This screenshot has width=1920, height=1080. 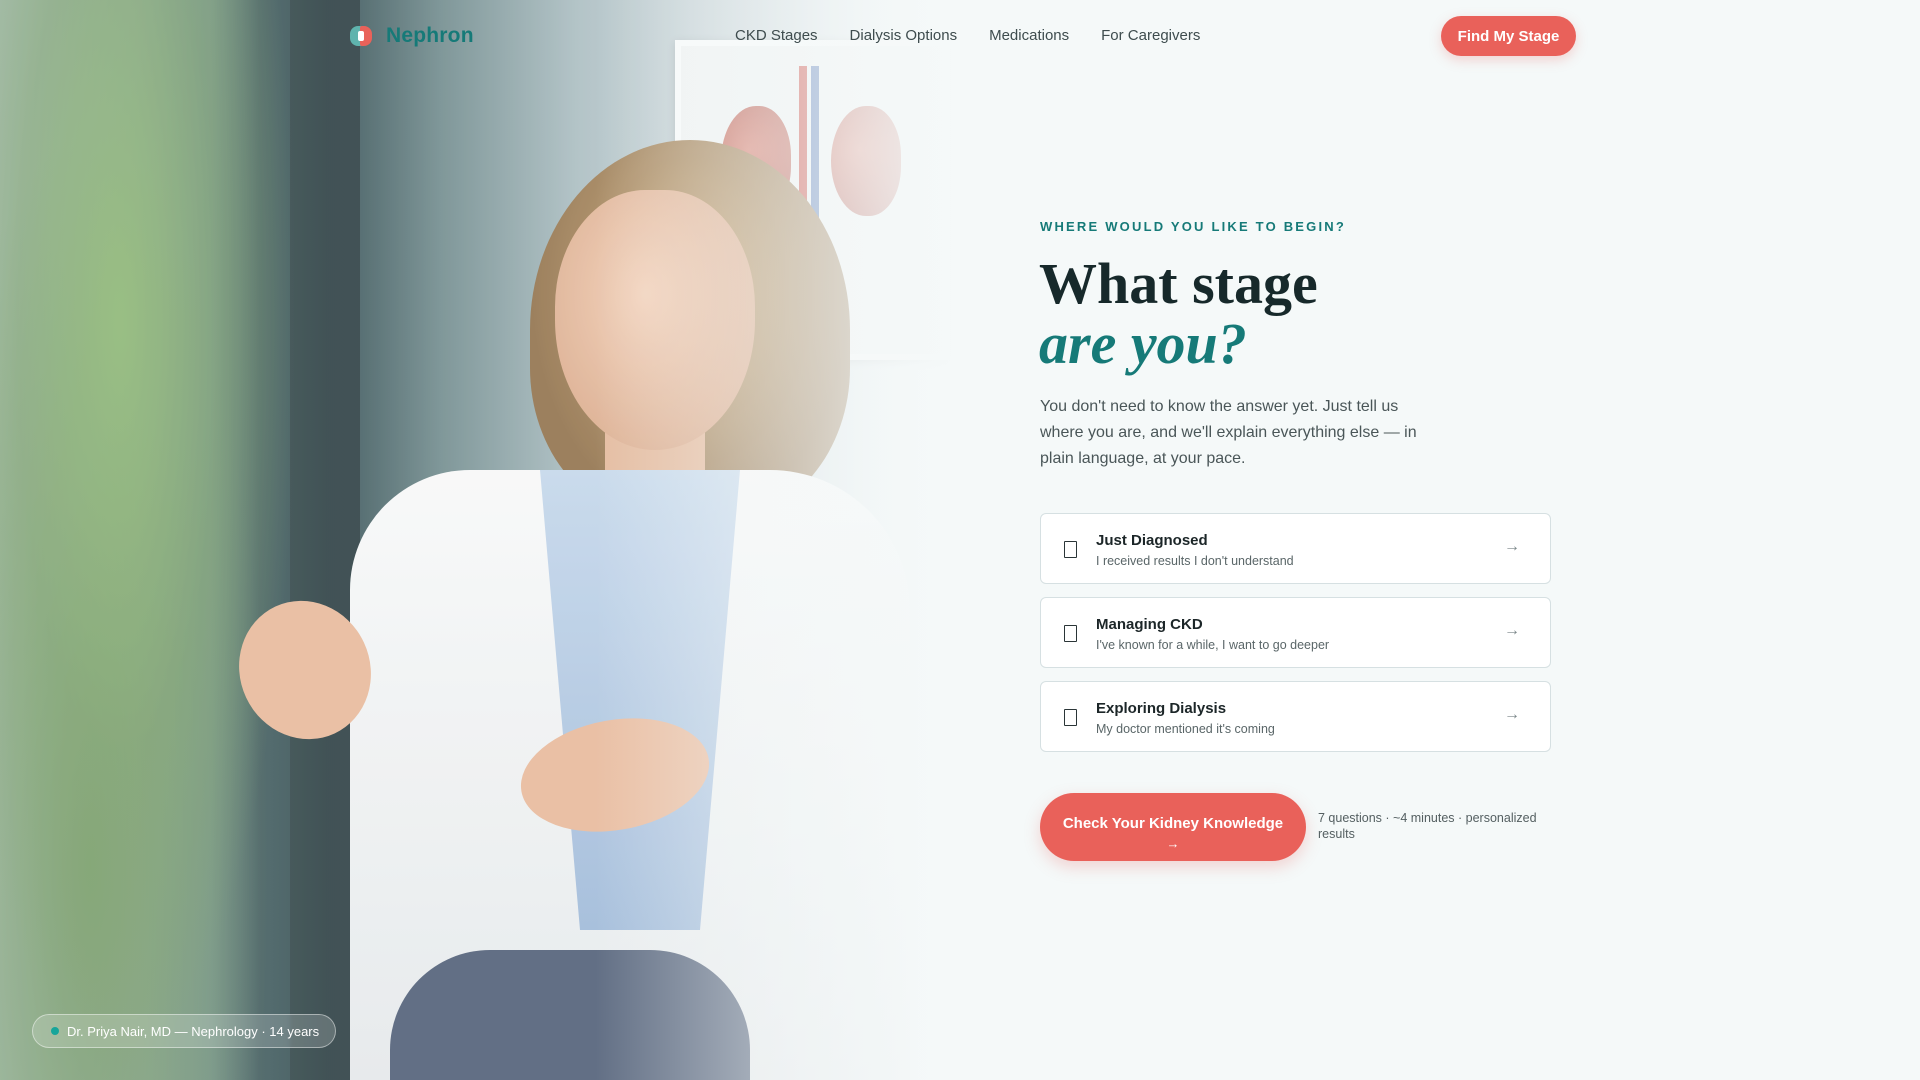 I want to click on brand-name: Nephron, so click(x=430, y=35).